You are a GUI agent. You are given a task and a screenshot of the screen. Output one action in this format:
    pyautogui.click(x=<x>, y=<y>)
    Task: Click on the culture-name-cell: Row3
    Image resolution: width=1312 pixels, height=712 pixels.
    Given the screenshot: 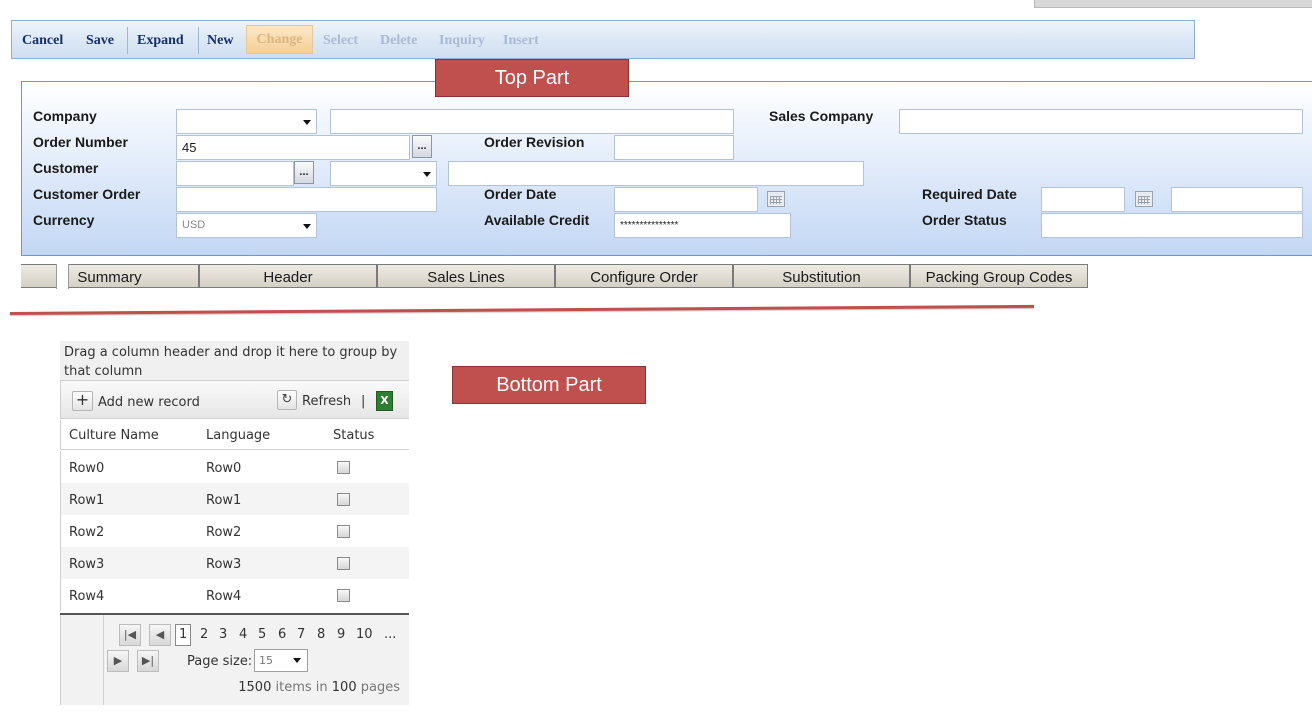 What is the action you would take?
    pyautogui.click(x=87, y=564)
    